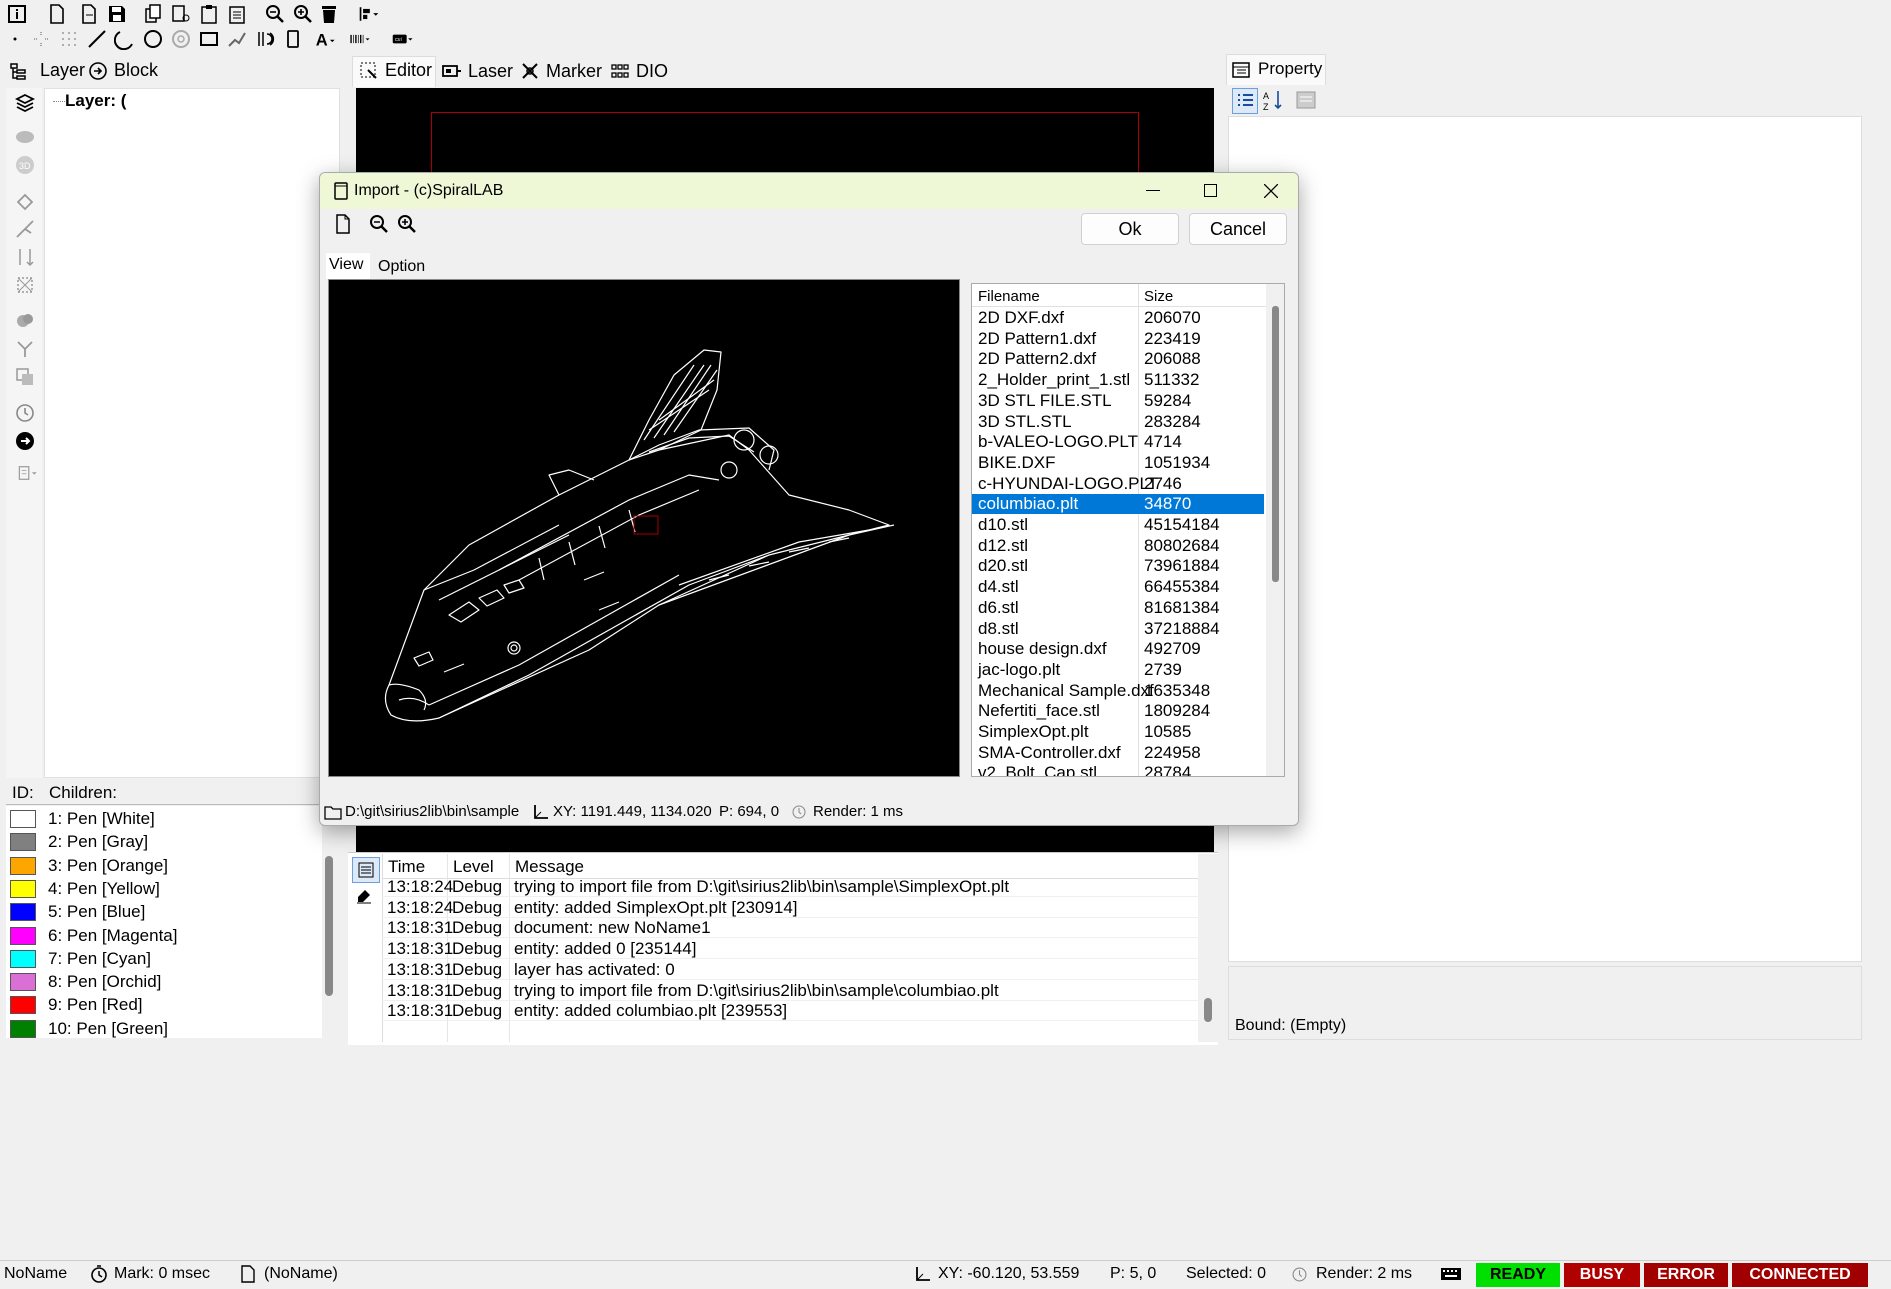 The width and height of the screenshot is (1891, 1289). What do you see at coordinates (181, 39) in the screenshot?
I see `trepan-icon` at bounding box center [181, 39].